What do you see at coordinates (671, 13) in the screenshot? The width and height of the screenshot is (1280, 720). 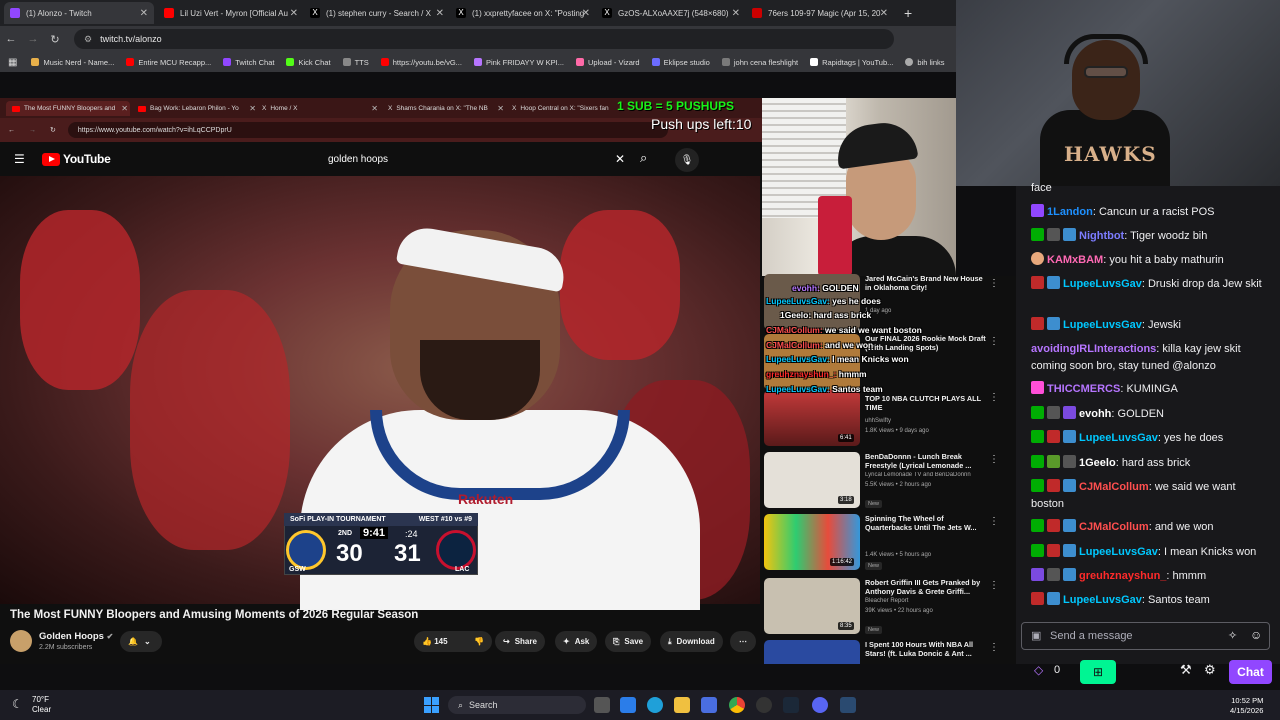 I see `tab-image: X GzOS-ALXoAAXE7j (548×680) ✕` at bounding box center [671, 13].